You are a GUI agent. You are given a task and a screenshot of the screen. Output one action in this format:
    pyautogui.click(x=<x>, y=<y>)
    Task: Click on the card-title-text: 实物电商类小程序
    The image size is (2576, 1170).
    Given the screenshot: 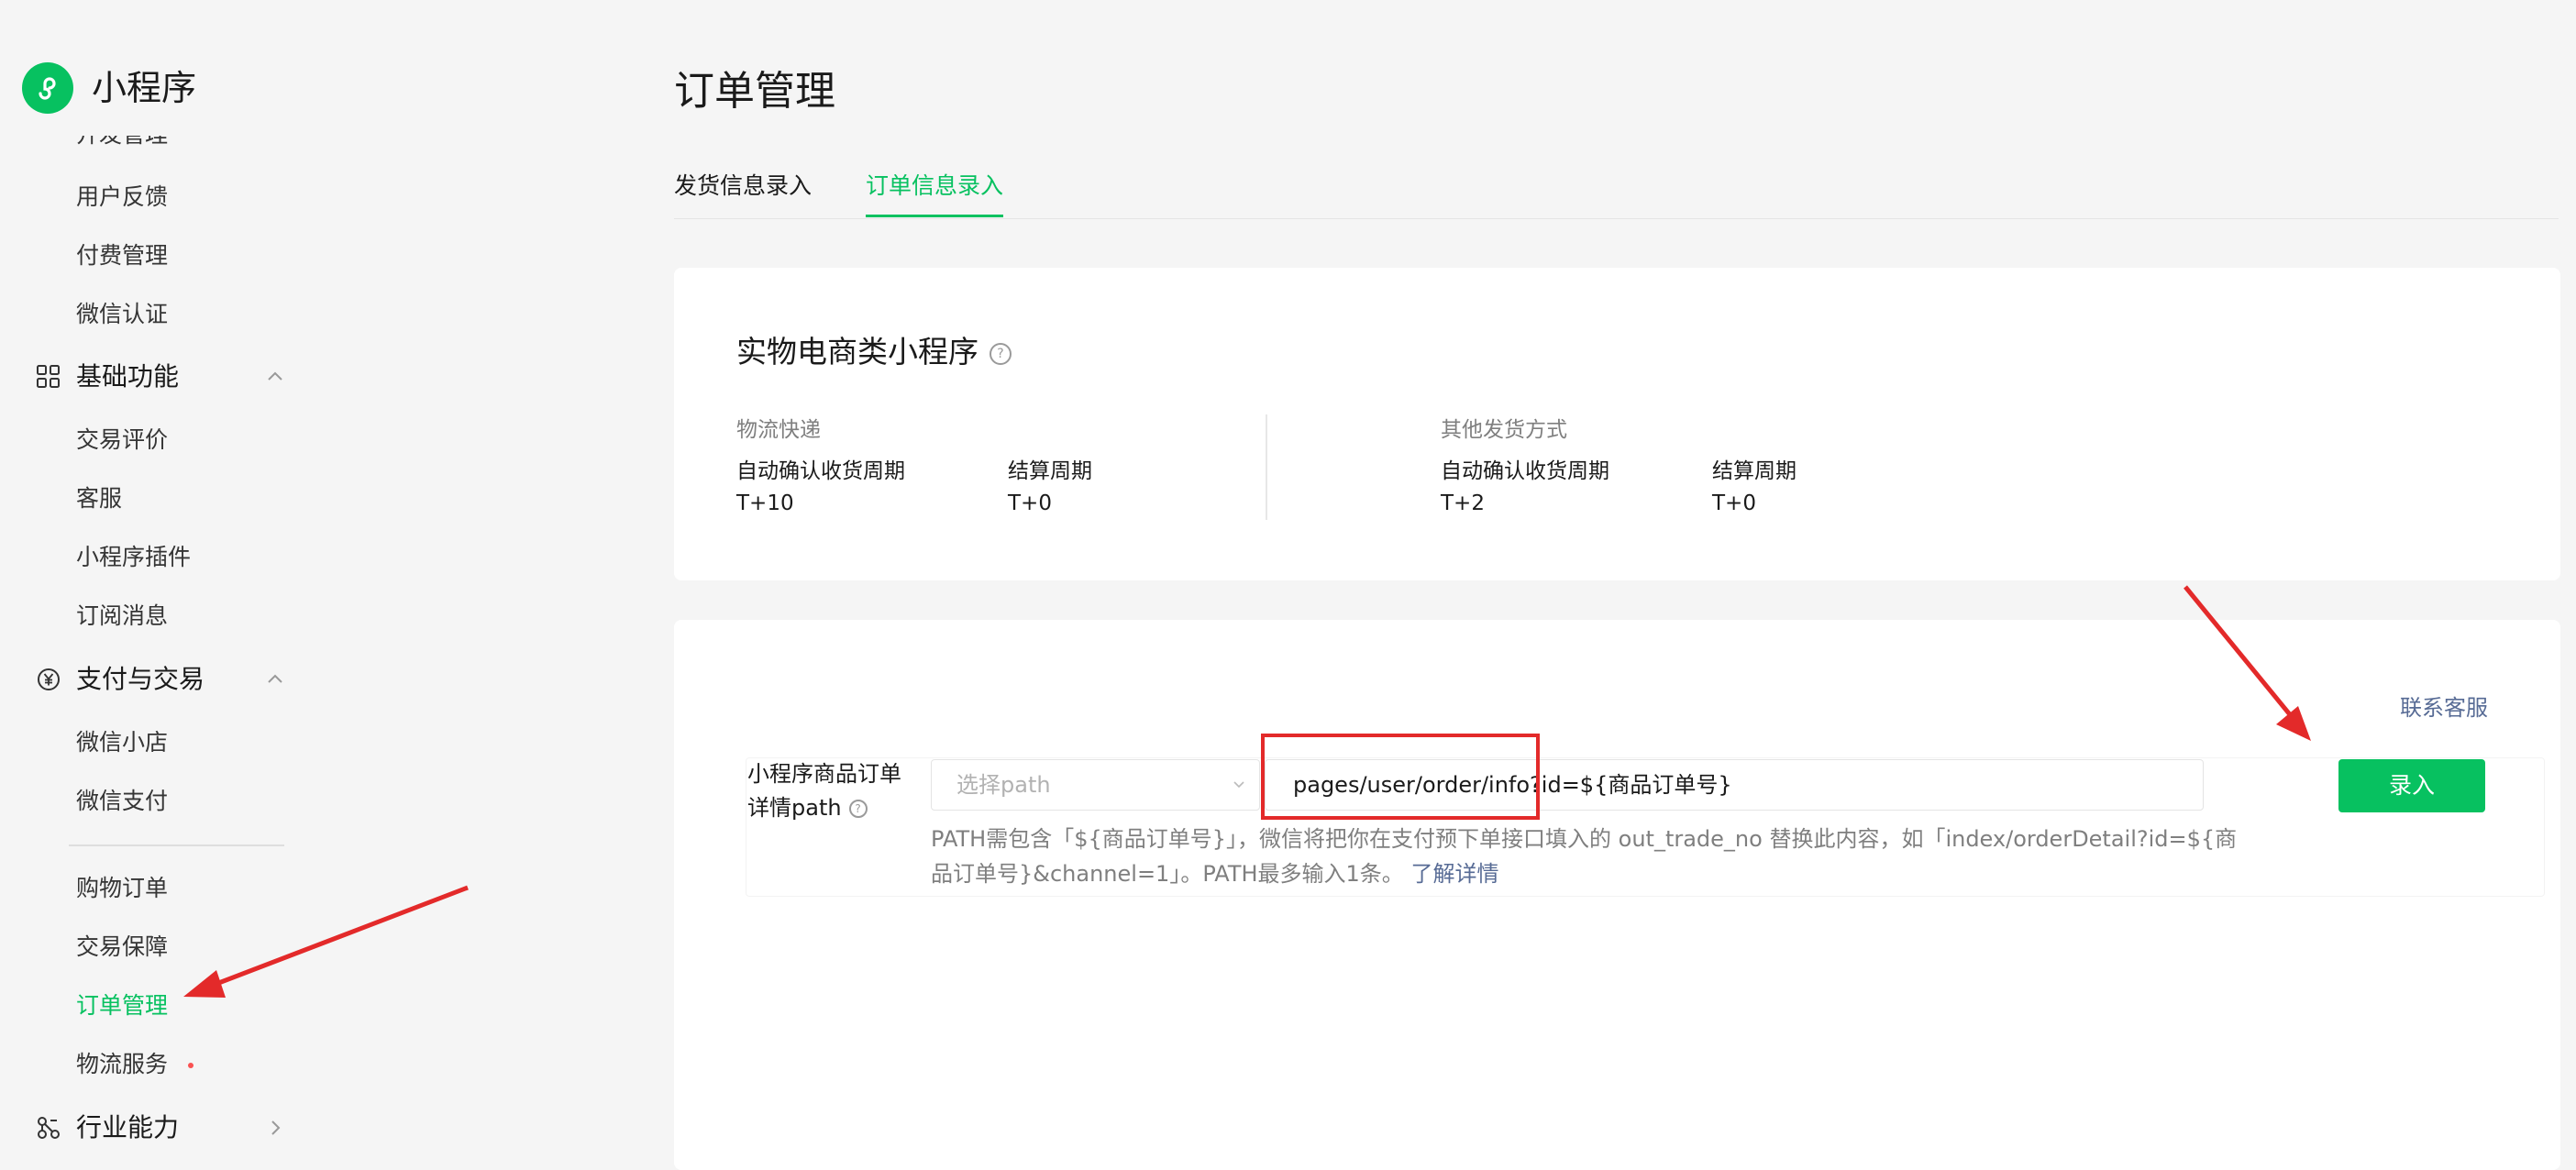 What is the action you would take?
    pyautogui.click(x=857, y=352)
    